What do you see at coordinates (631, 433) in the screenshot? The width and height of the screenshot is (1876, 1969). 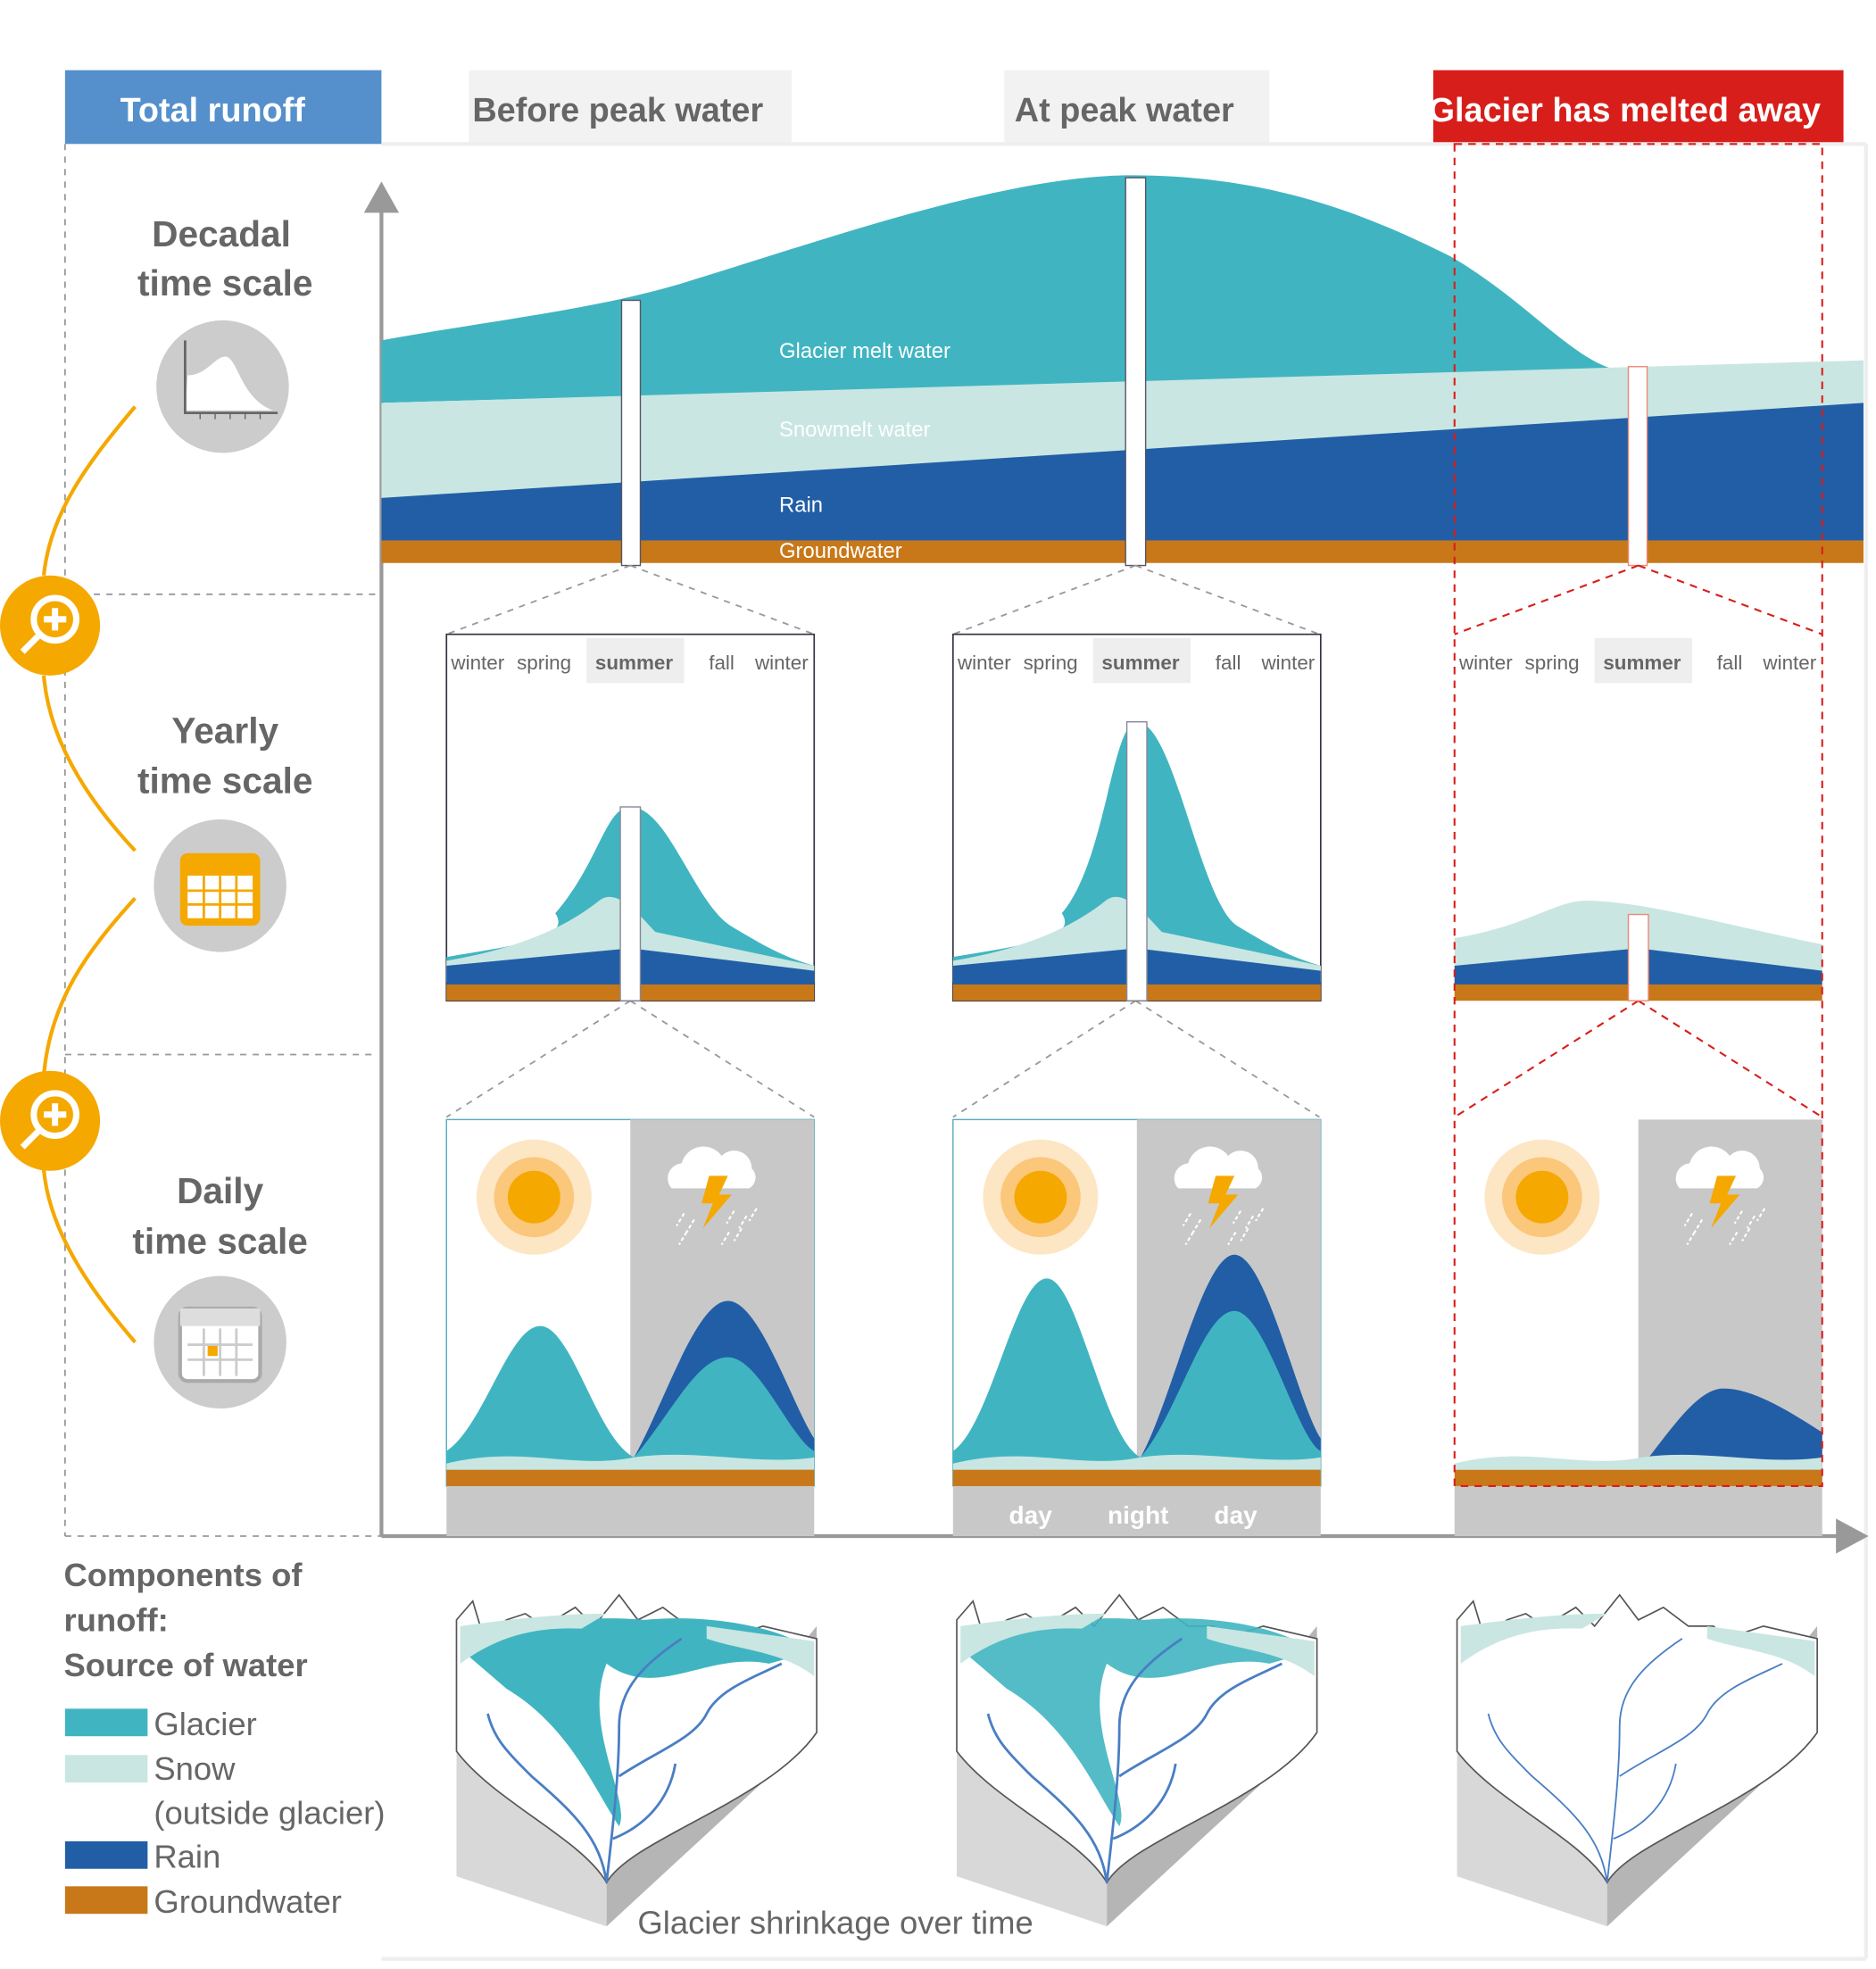 I see `slice-before` at bounding box center [631, 433].